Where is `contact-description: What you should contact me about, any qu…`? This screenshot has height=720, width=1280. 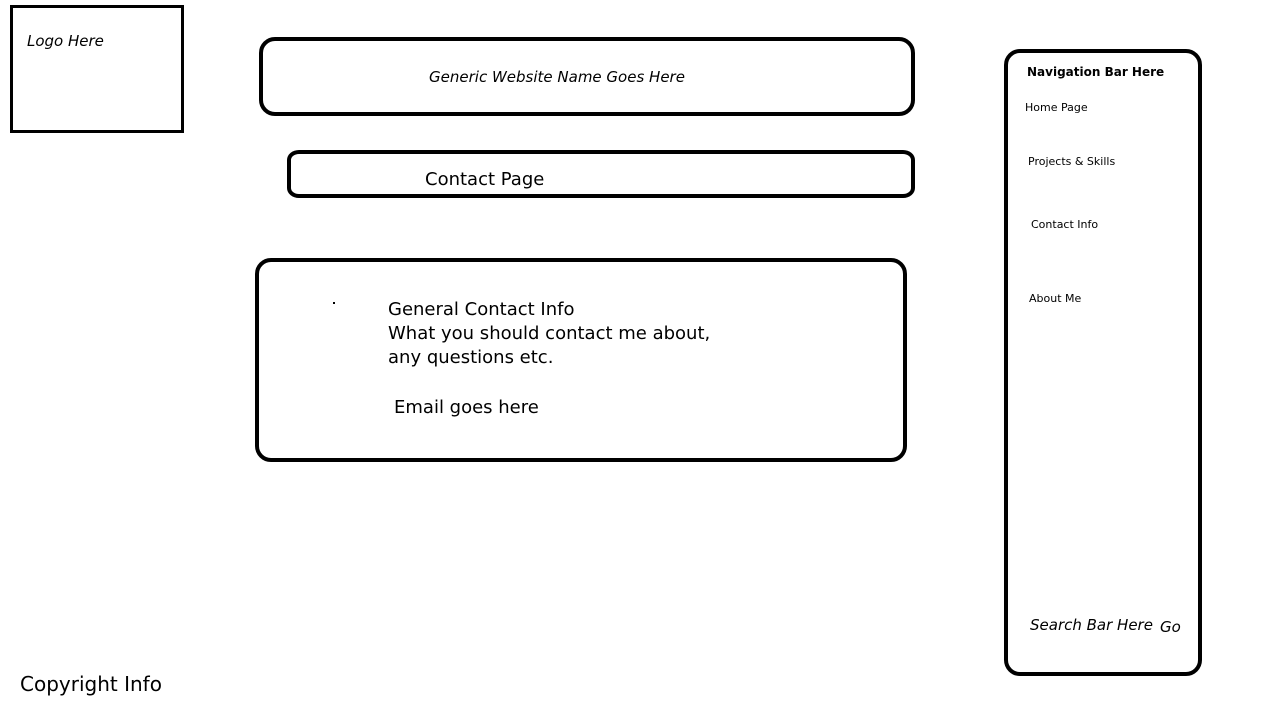 contact-description: What you should contact me about, any qu… is located at coordinates (549, 345).